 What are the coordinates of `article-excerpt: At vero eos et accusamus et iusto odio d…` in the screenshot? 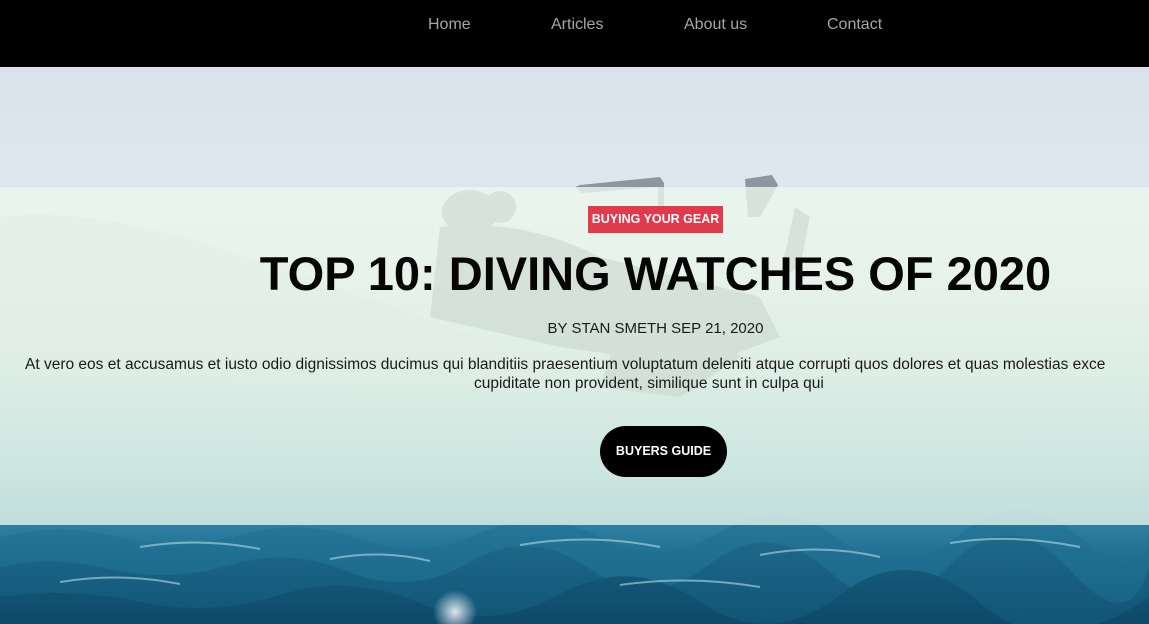 It's located at (587, 374).